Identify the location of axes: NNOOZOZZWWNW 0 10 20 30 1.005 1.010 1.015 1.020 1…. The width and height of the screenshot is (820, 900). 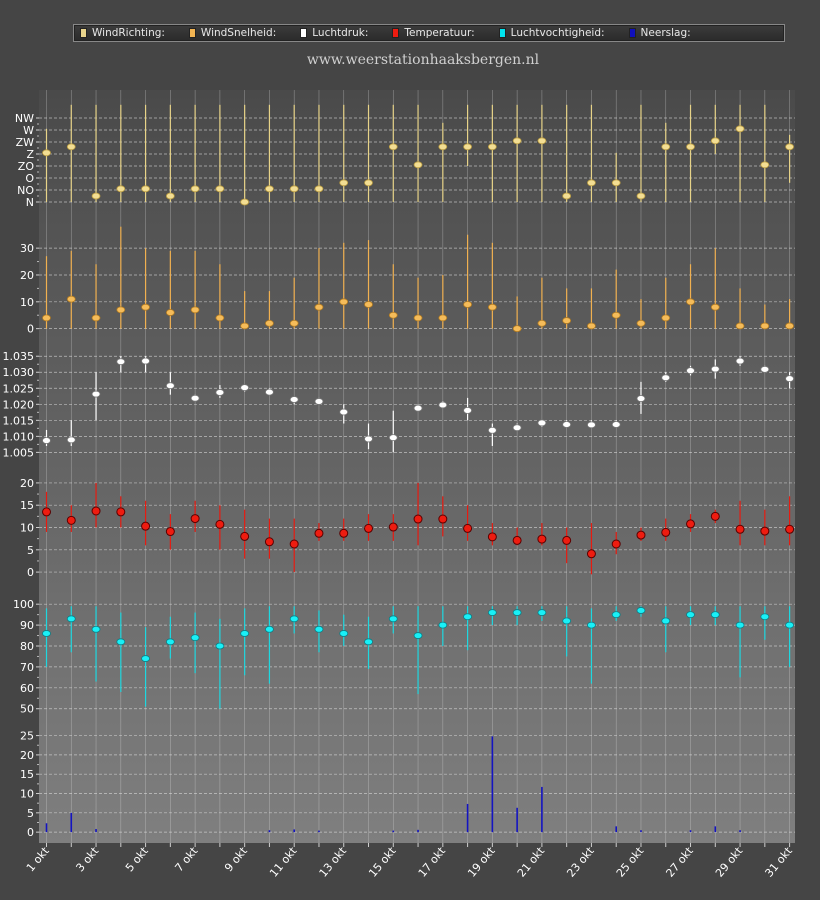
(21, 475).